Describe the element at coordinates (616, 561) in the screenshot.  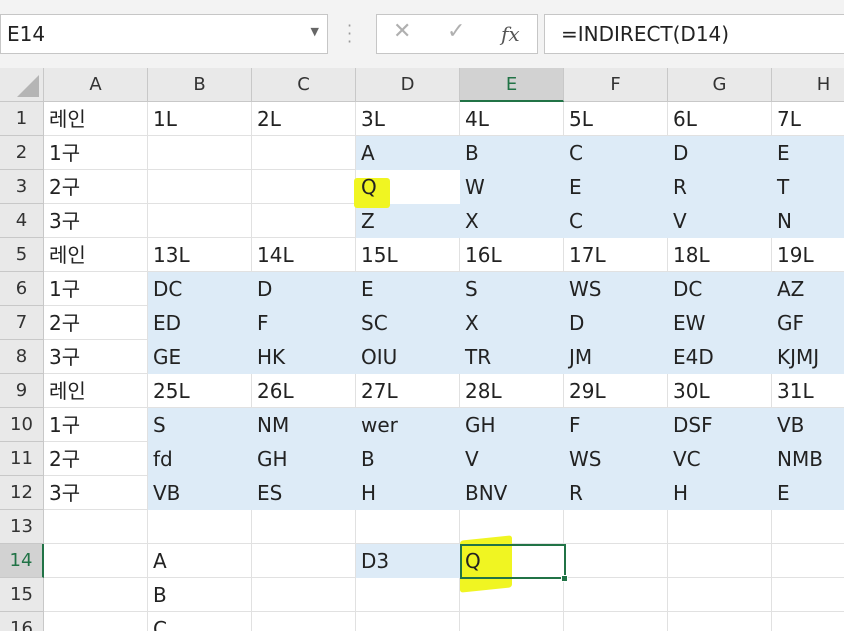
I see `cell-f14` at that location.